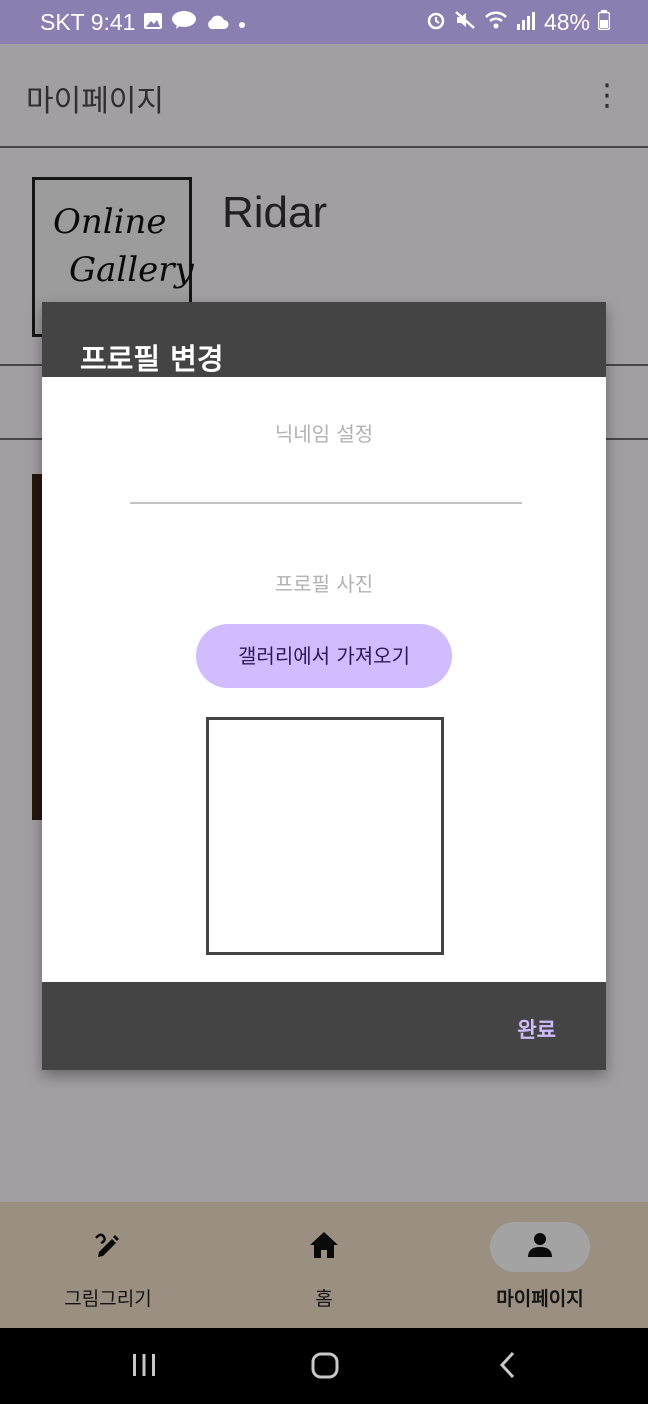  What do you see at coordinates (324, 1026) in the screenshot?
I see `dialog-footer: 완료` at bounding box center [324, 1026].